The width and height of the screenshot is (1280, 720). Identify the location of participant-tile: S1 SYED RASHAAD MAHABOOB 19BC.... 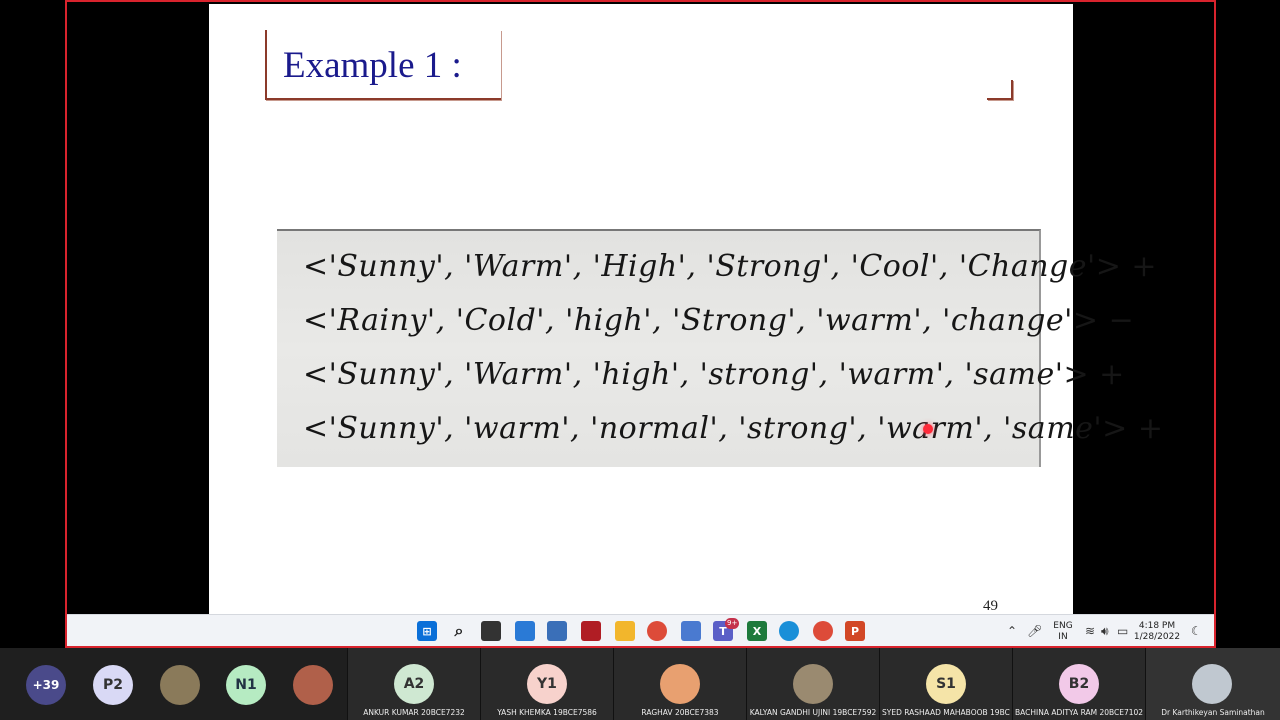
(945, 684).